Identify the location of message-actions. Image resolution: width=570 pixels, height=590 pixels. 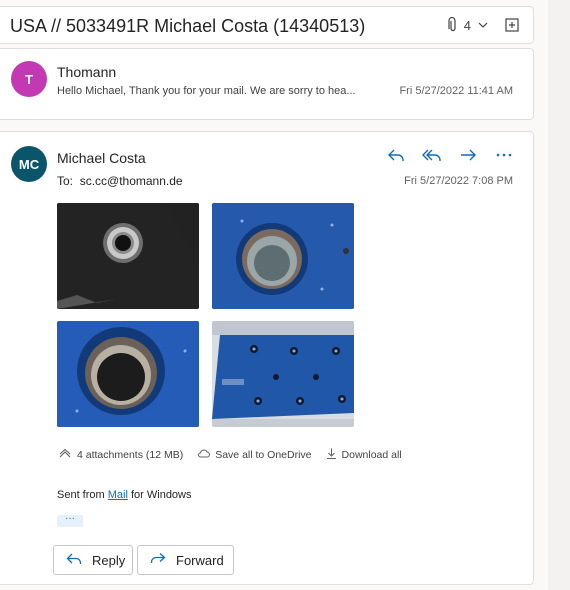
(450, 155).